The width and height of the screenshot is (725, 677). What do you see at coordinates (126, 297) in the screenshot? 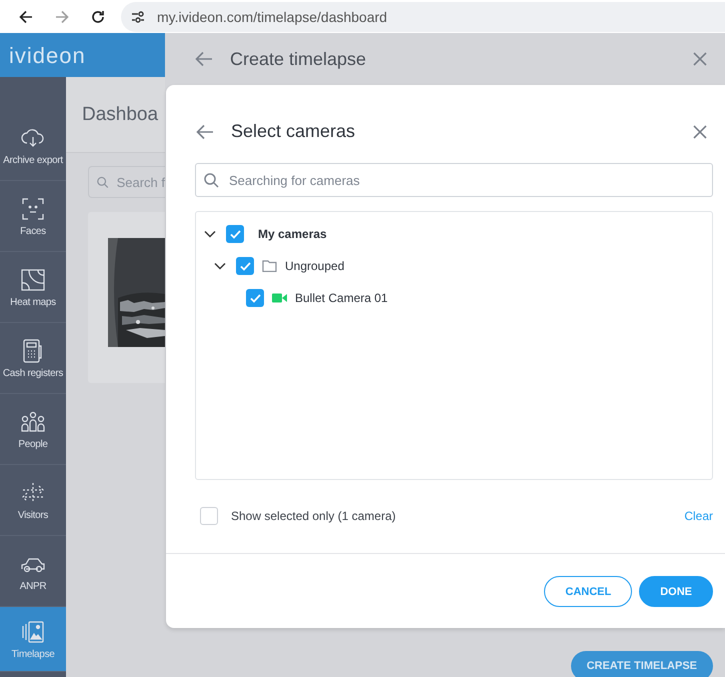
I see `camera-card` at bounding box center [126, 297].